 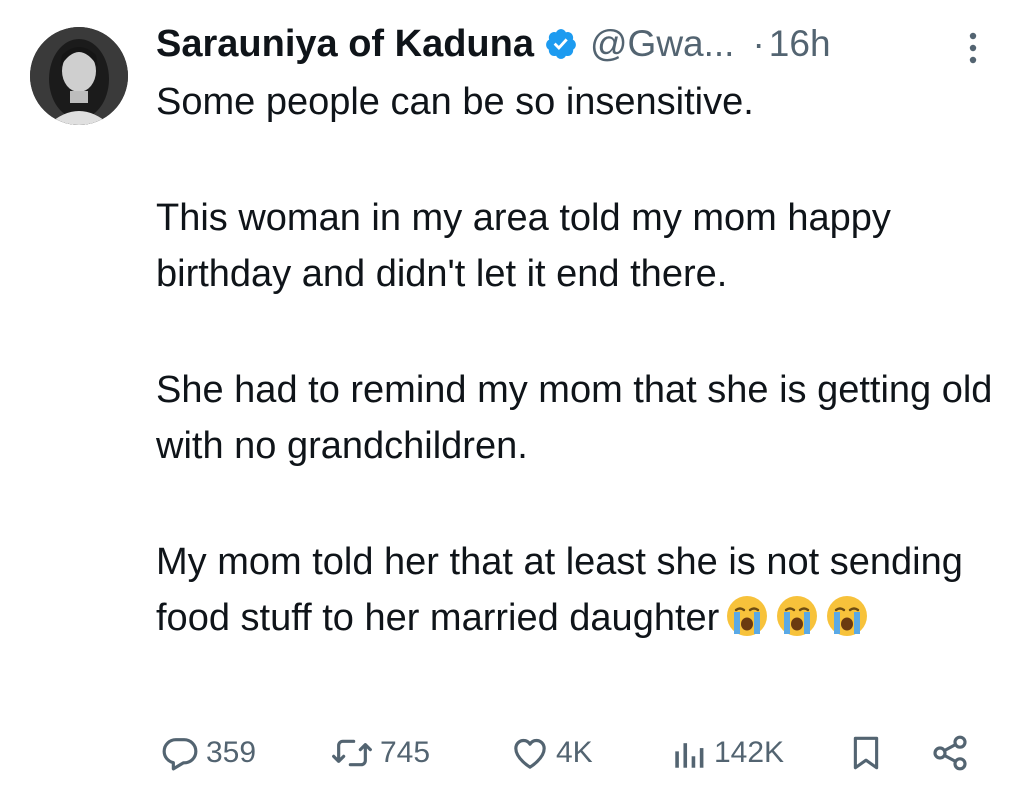 I want to click on repost-icon, so click(x=352, y=753).